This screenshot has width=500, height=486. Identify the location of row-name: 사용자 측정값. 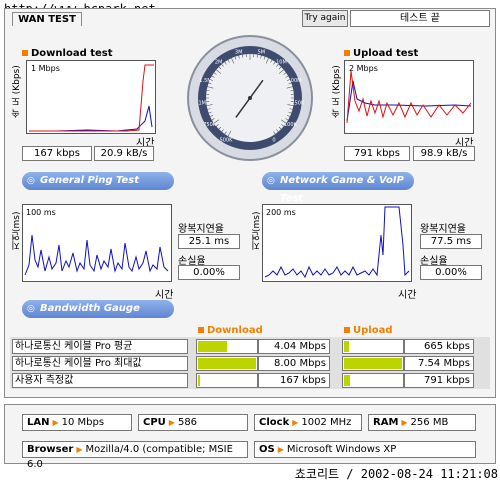
(100, 380).